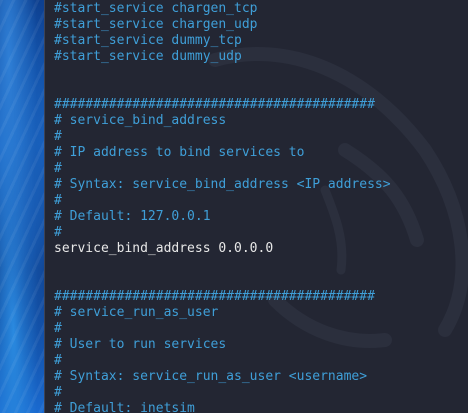 The image size is (468, 413). Describe the element at coordinates (211, 376) in the screenshot. I see `comment-line: # Syntax: service_run_as_user <username>` at that location.